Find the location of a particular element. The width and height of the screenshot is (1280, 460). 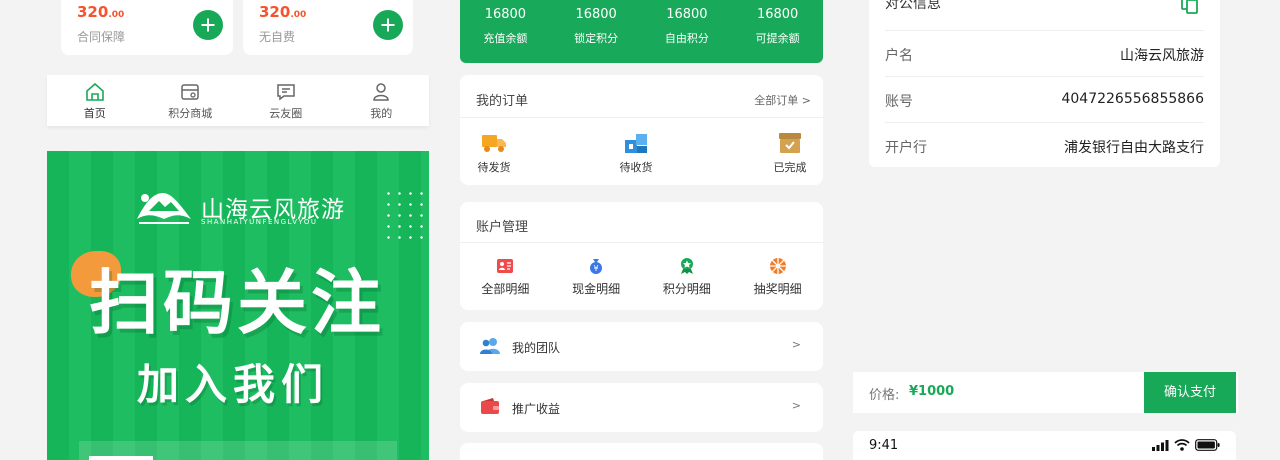

qr-code is located at coordinates (121, 458).